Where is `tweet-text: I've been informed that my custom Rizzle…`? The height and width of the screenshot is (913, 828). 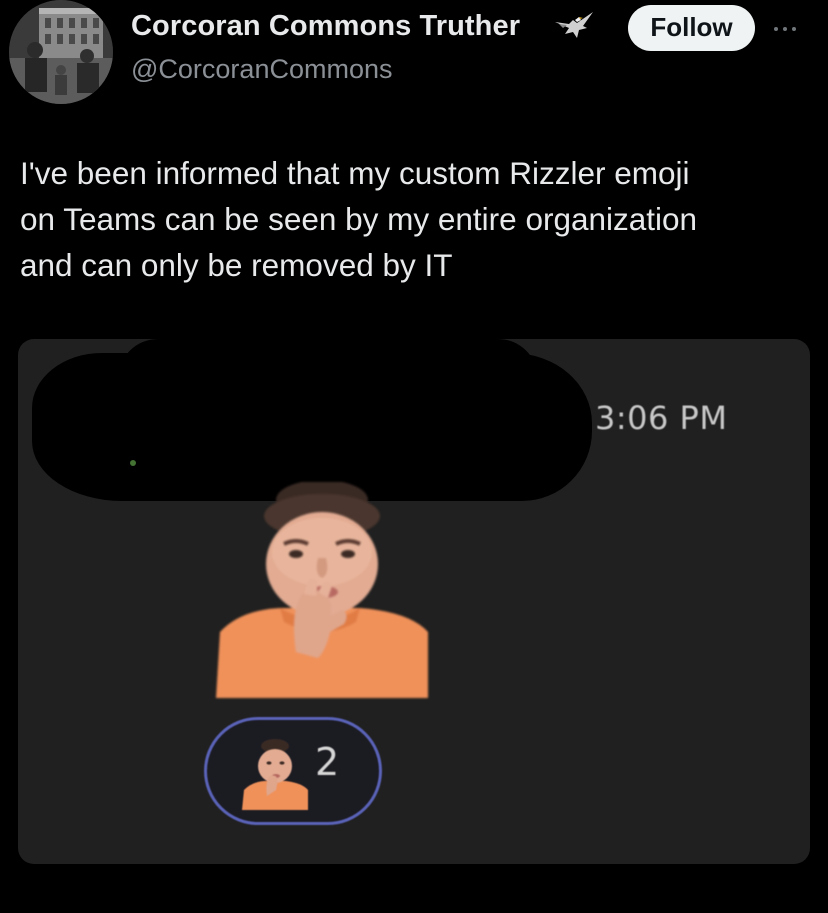
tweet-text: I've been informed that my custom Rizzle… is located at coordinates (415, 219).